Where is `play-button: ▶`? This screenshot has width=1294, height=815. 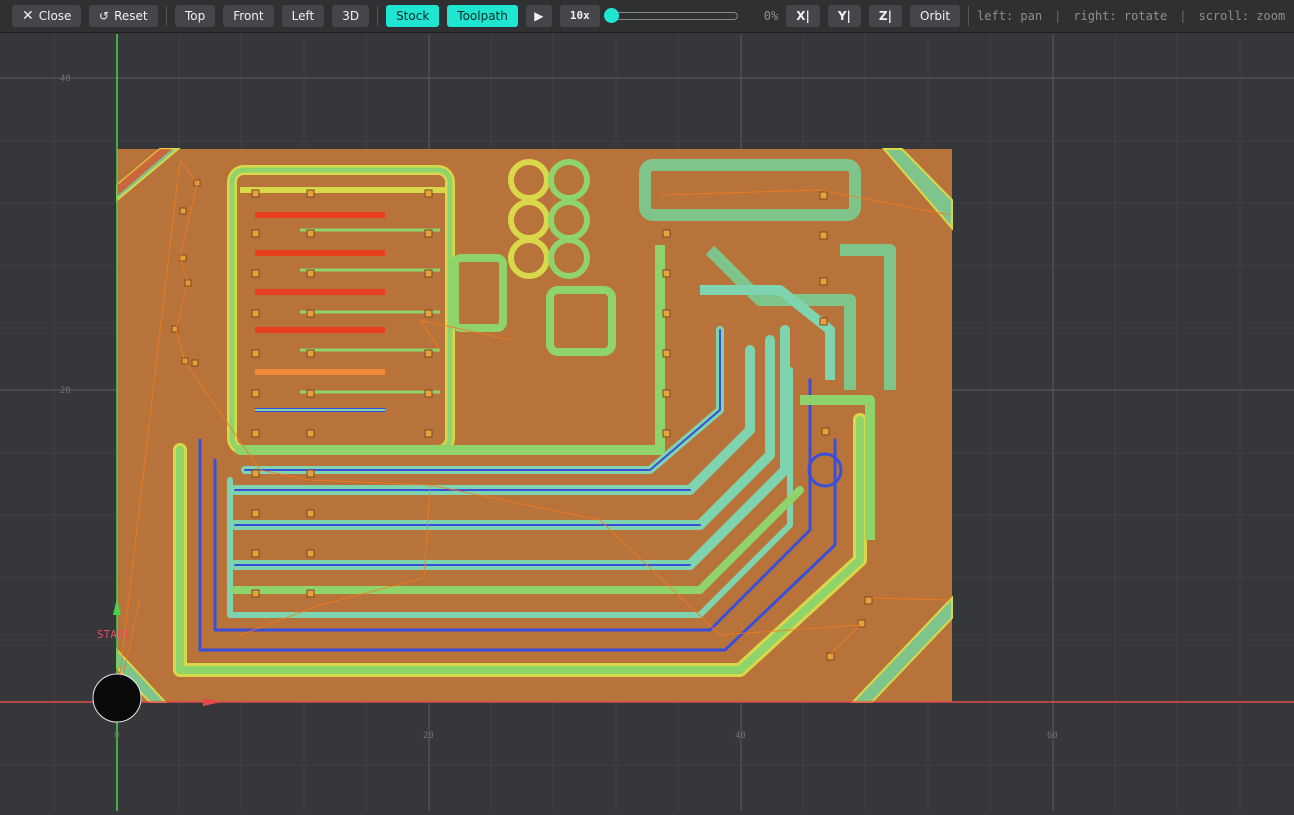 play-button: ▶ is located at coordinates (538, 16).